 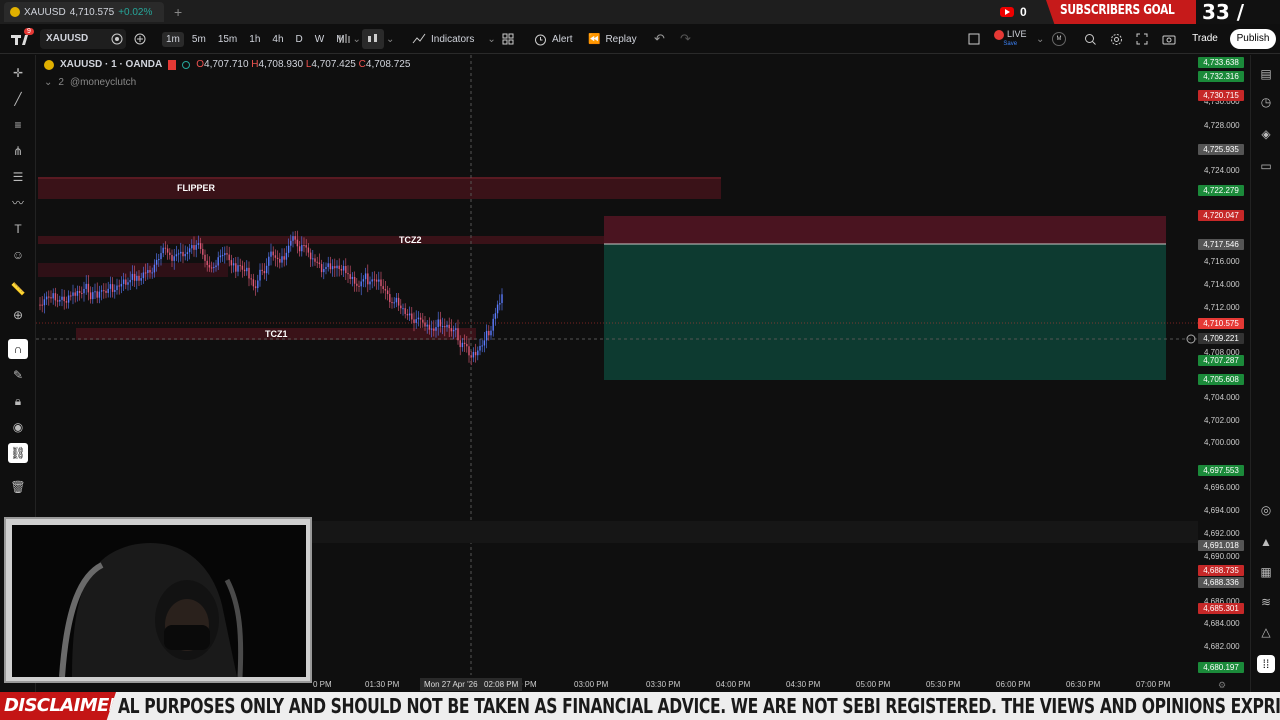 I want to click on interval-d: D, so click(x=299, y=39).